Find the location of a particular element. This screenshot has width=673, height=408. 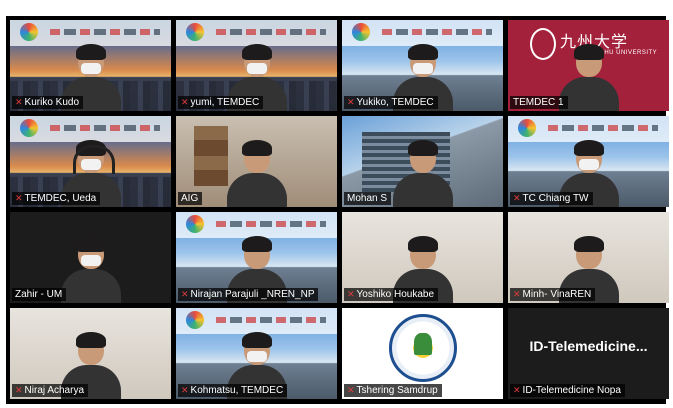

participant-name: TEMDEC 1 is located at coordinates (538, 102).